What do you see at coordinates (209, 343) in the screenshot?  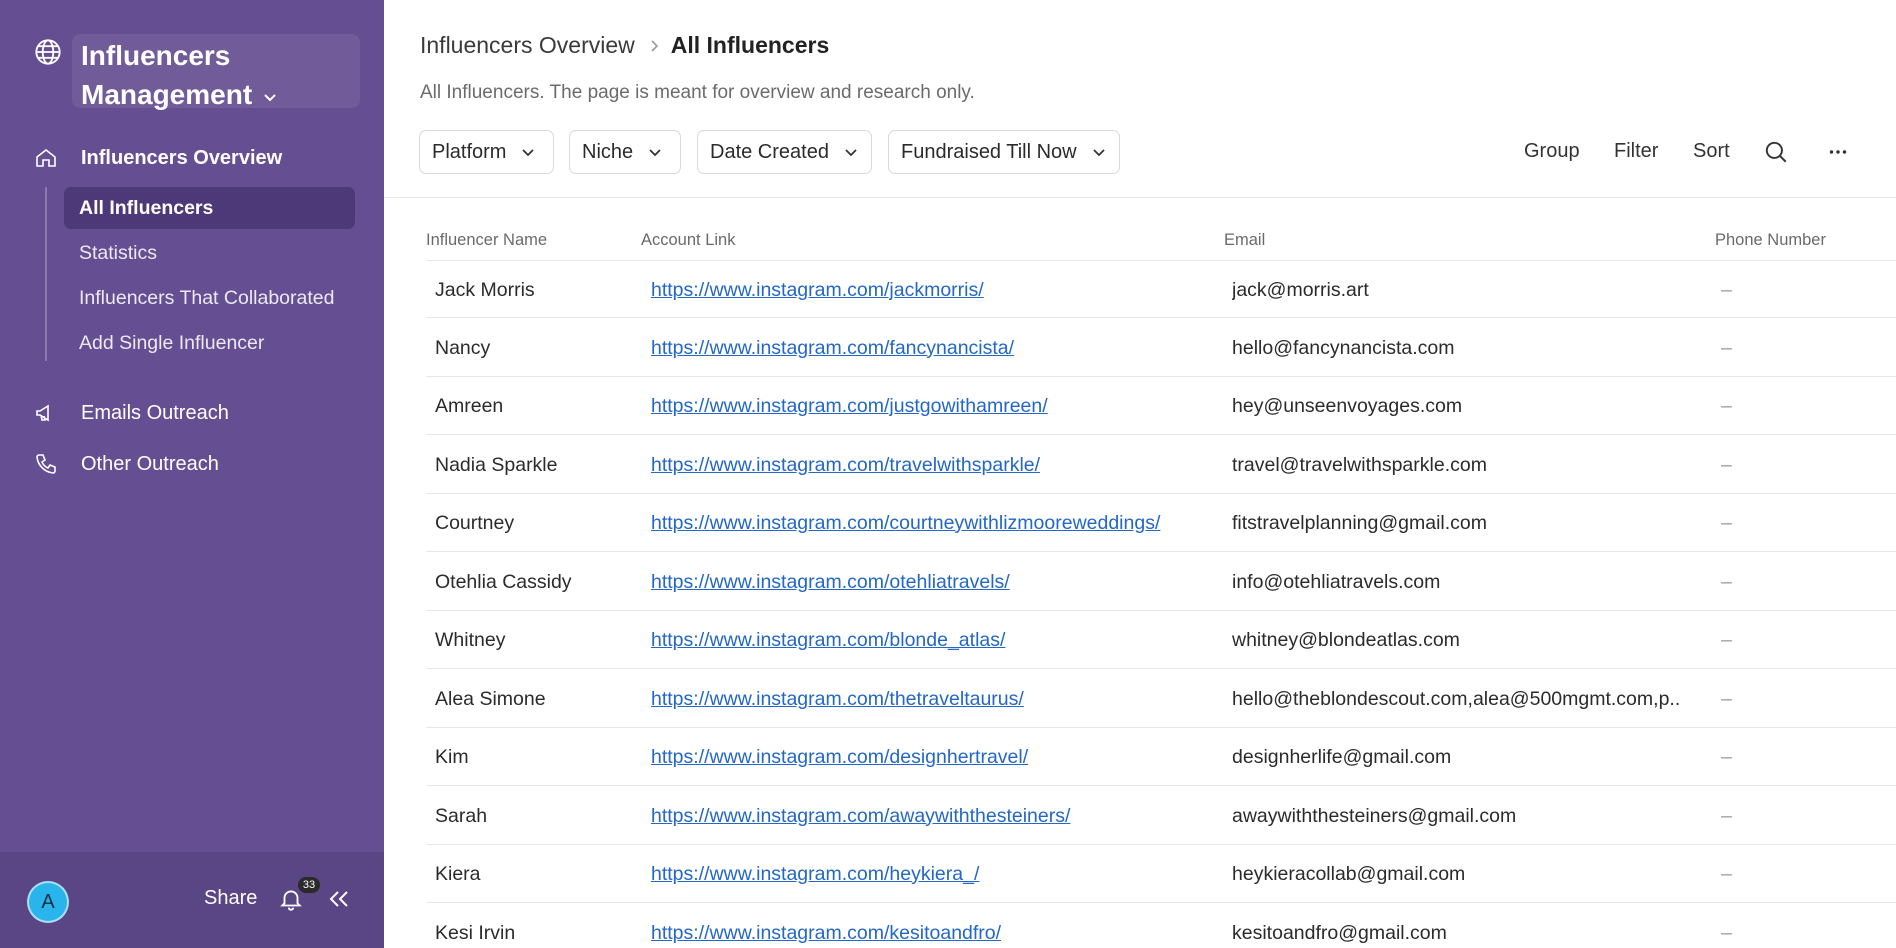 I see `sidebar-item-add-single-influencer: Add Single Influencer` at bounding box center [209, 343].